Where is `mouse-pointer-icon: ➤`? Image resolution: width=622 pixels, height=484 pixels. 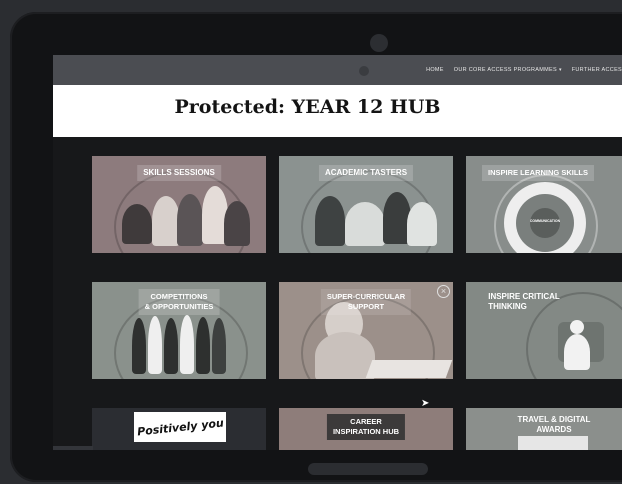 mouse-pointer-icon: ➤ is located at coordinates (425, 403).